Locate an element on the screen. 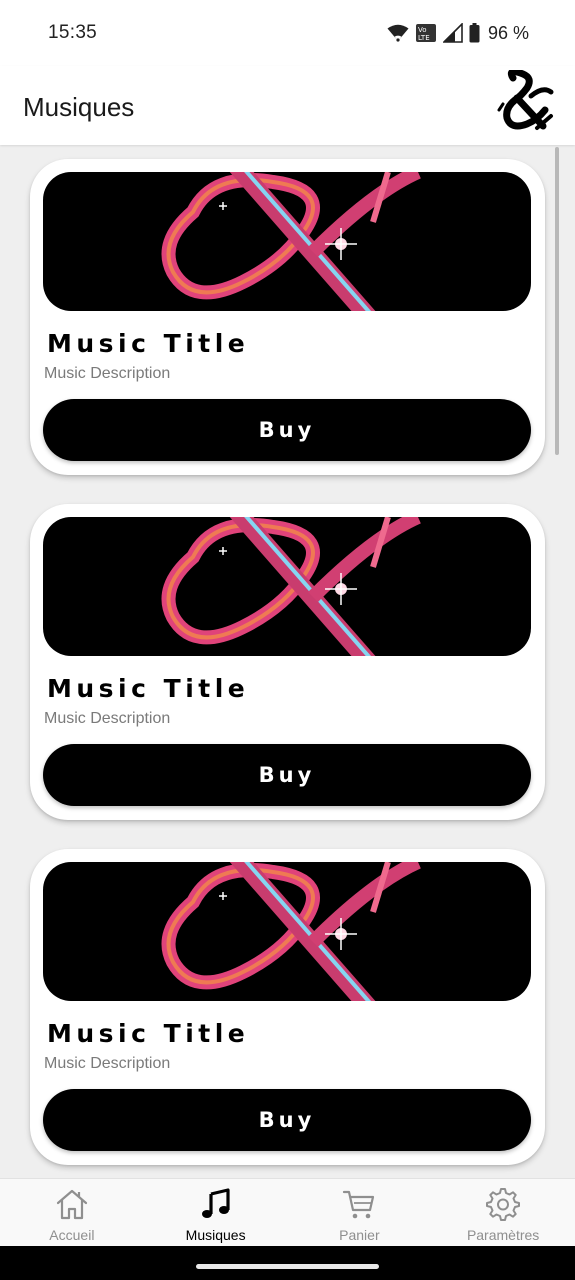 This screenshot has height=1280, width=575. nav-label: Panier is located at coordinates (359, 1235).